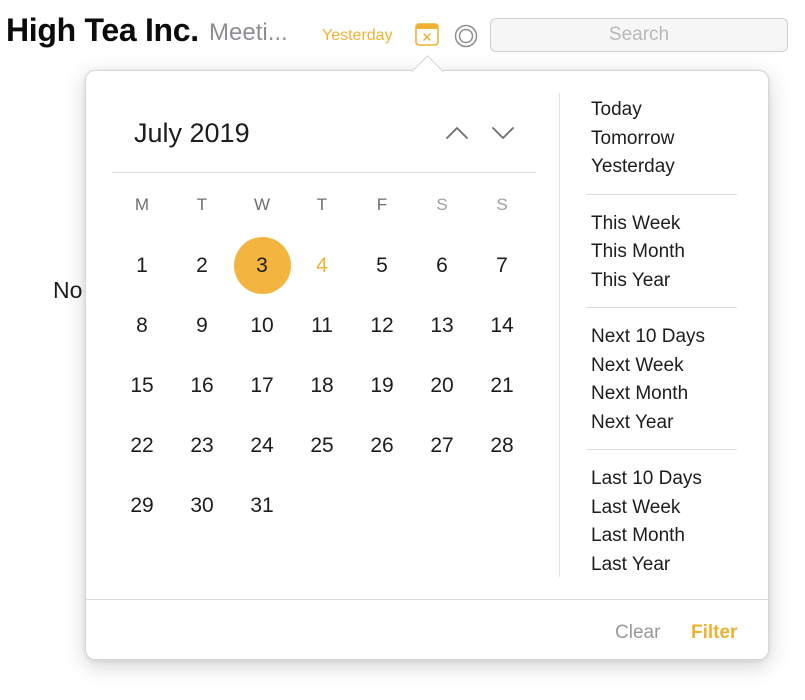 The height and width of the screenshot is (700, 805). I want to click on calendar-day: 25, so click(322, 446).